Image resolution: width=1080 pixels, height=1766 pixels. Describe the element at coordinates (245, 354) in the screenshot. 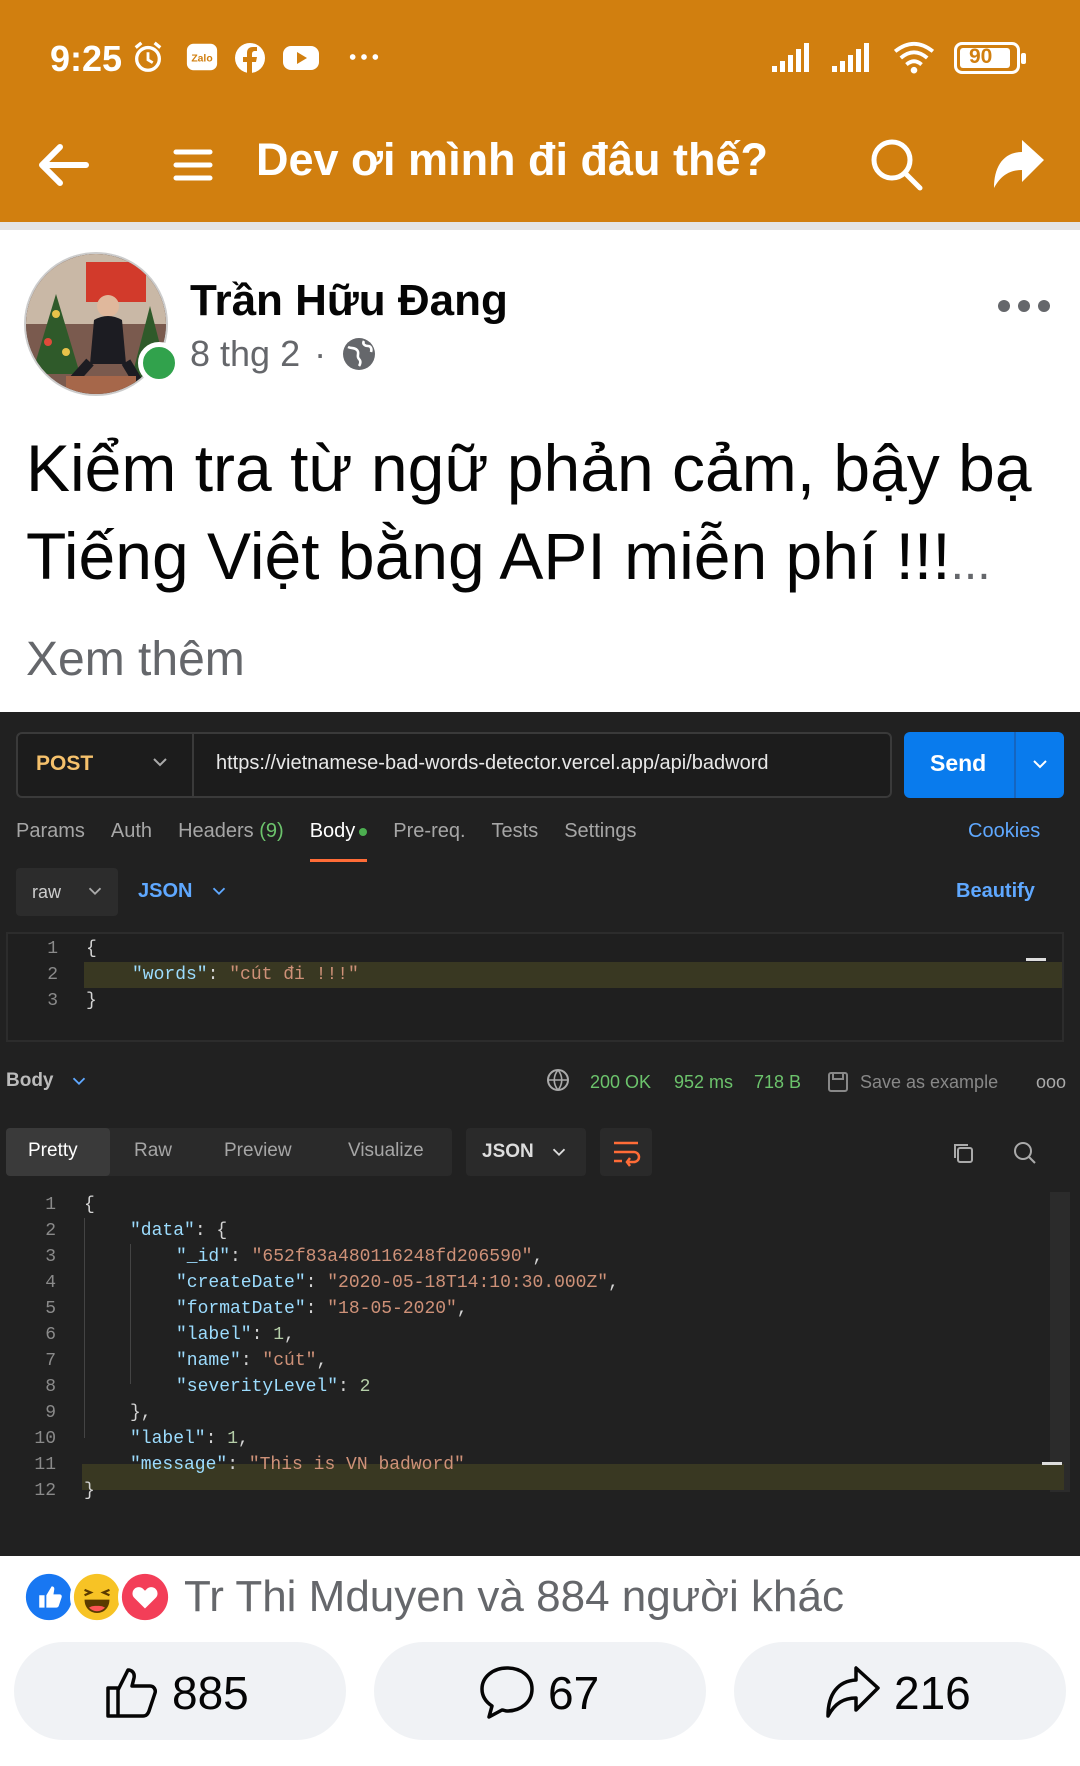

I see `post-date: 8 thg 2` at that location.